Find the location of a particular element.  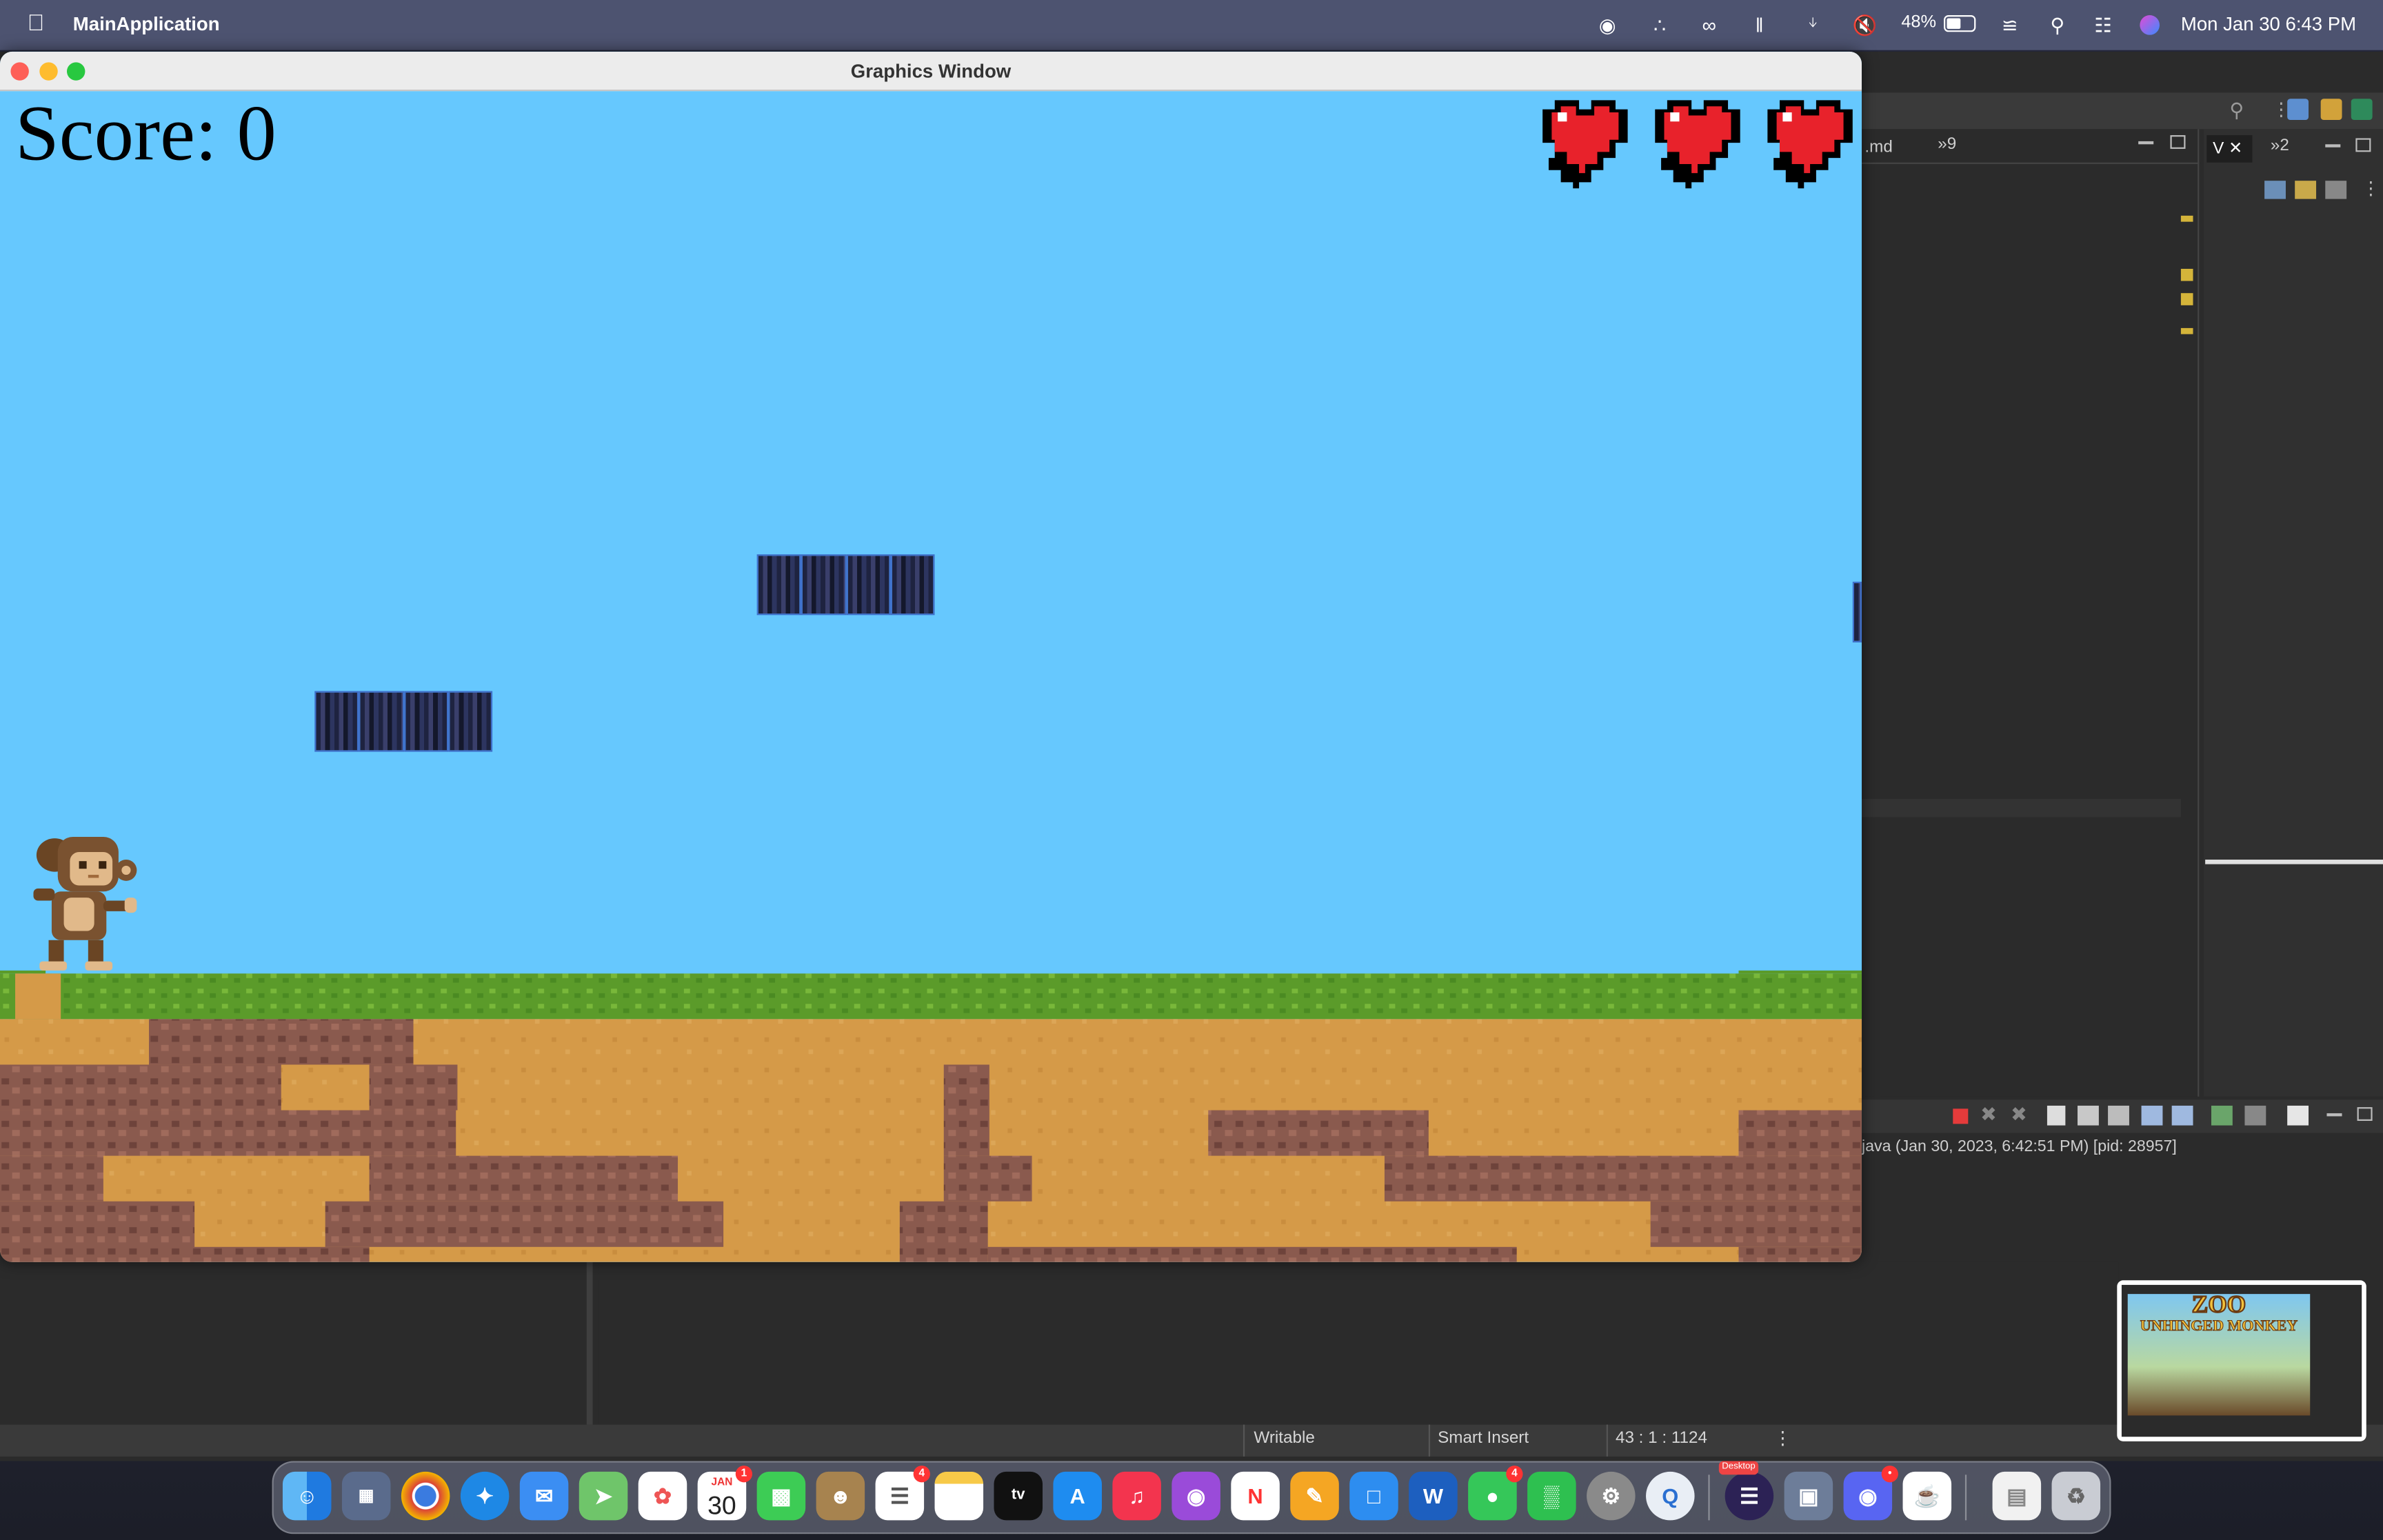

tools-icon: ‖ is located at coordinates (1760, 25).